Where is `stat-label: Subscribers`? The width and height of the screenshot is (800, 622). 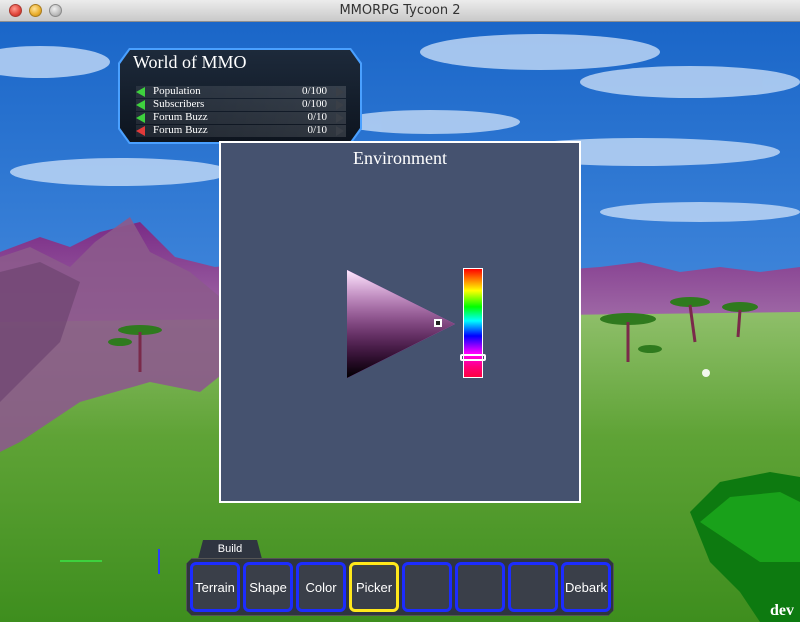 stat-label: Subscribers is located at coordinates (179, 104).